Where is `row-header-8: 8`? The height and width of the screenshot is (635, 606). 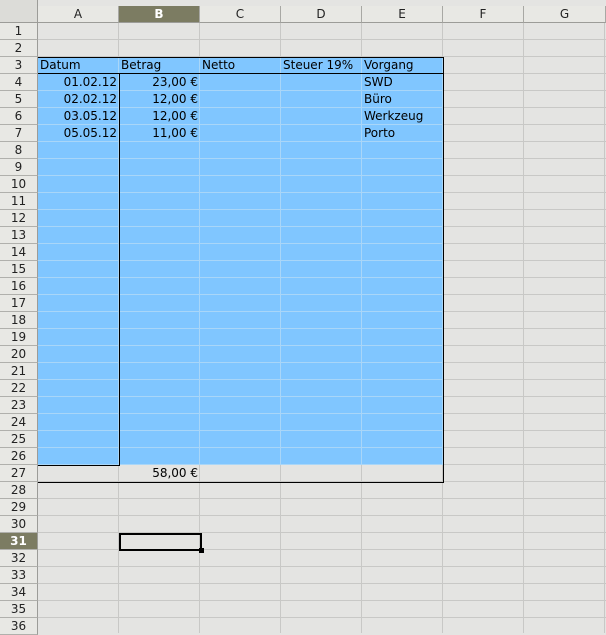
row-header-8: 8 is located at coordinates (19, 150).